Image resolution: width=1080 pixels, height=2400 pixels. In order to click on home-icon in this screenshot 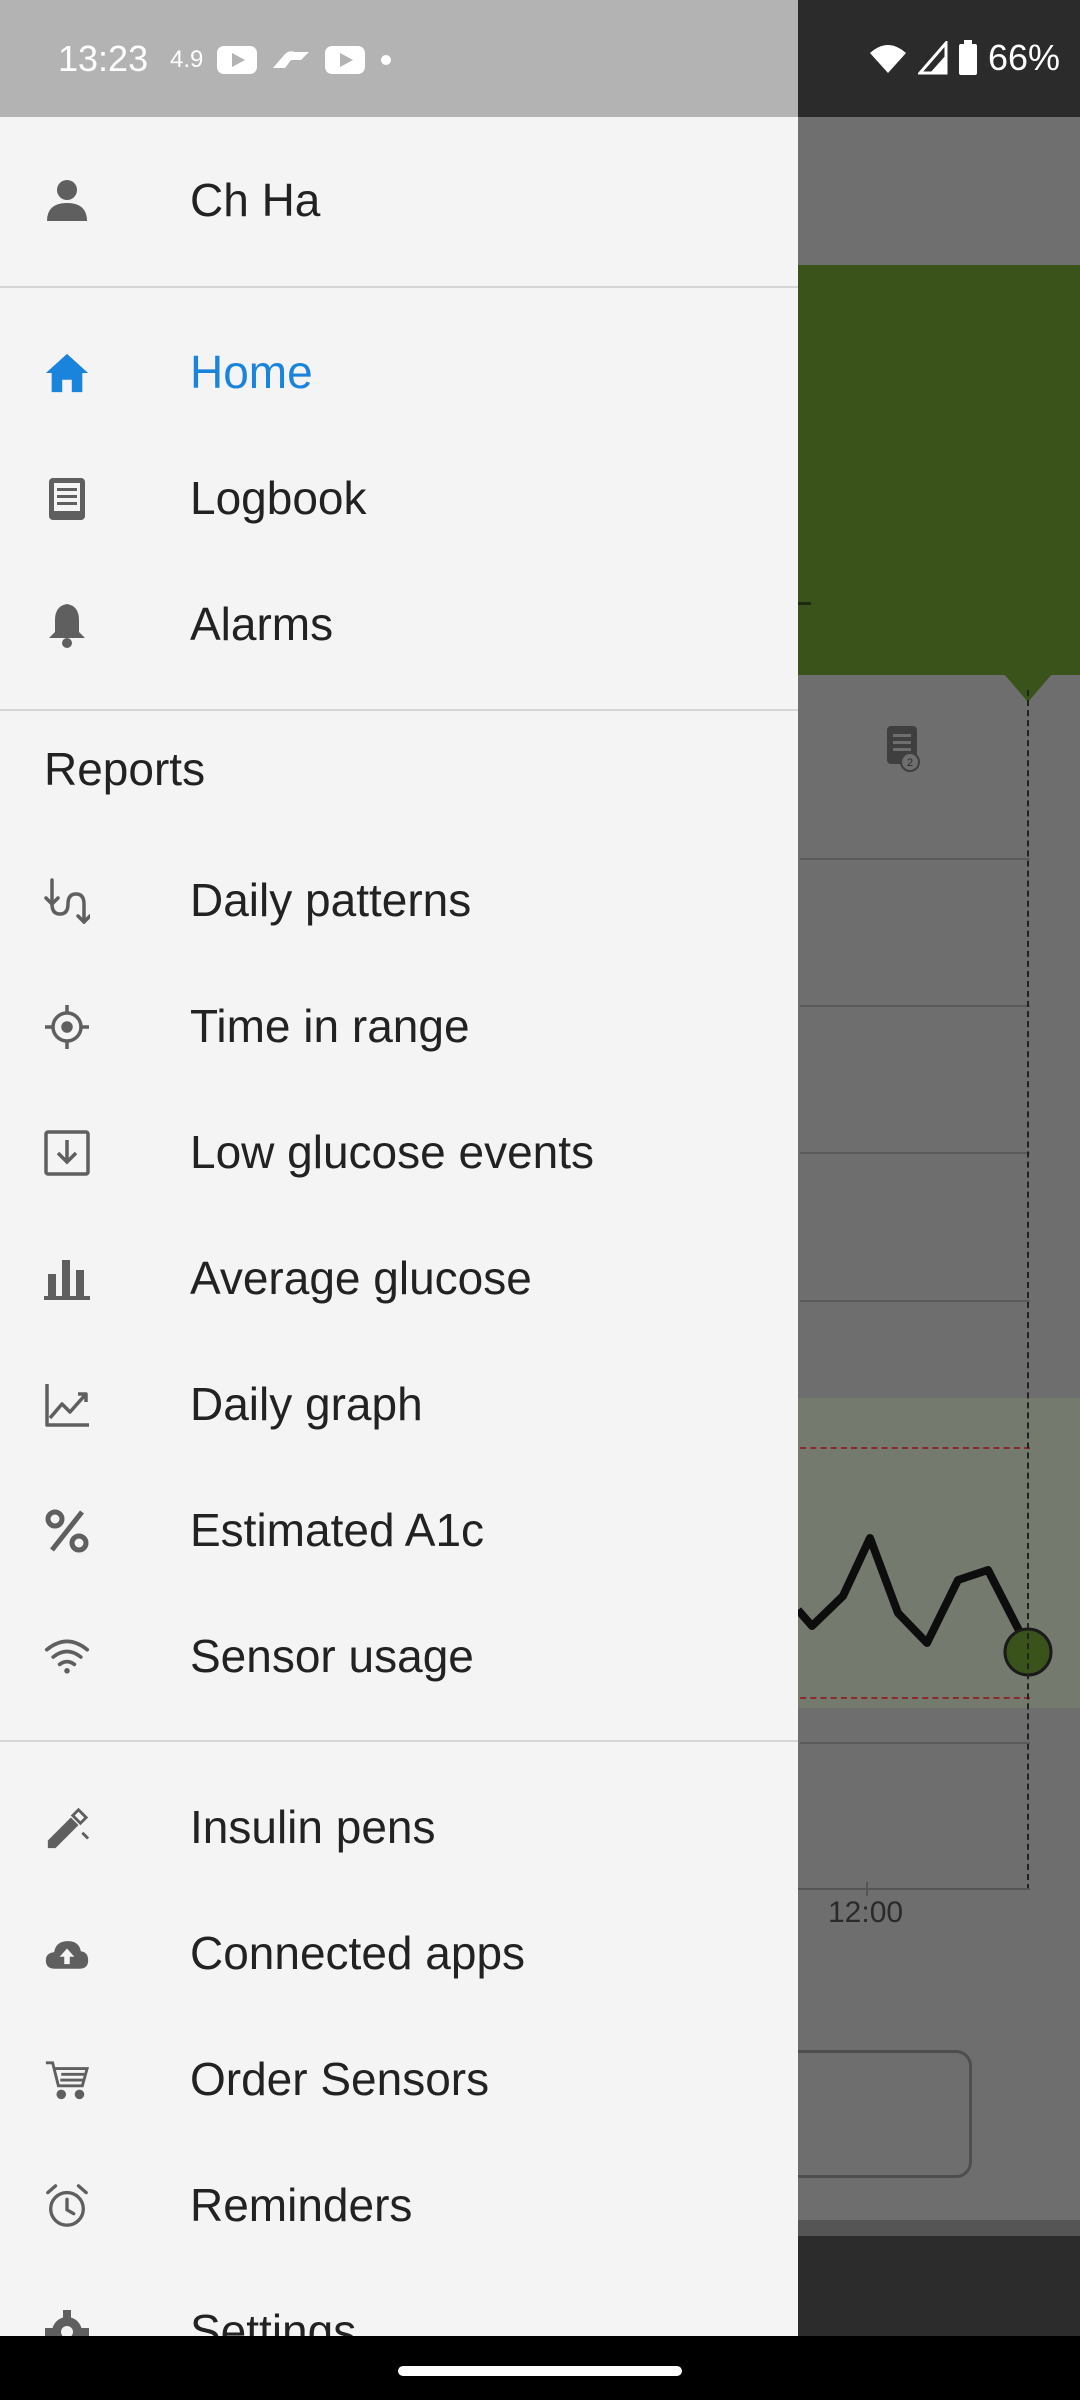, I will do `click(67, 373)`.